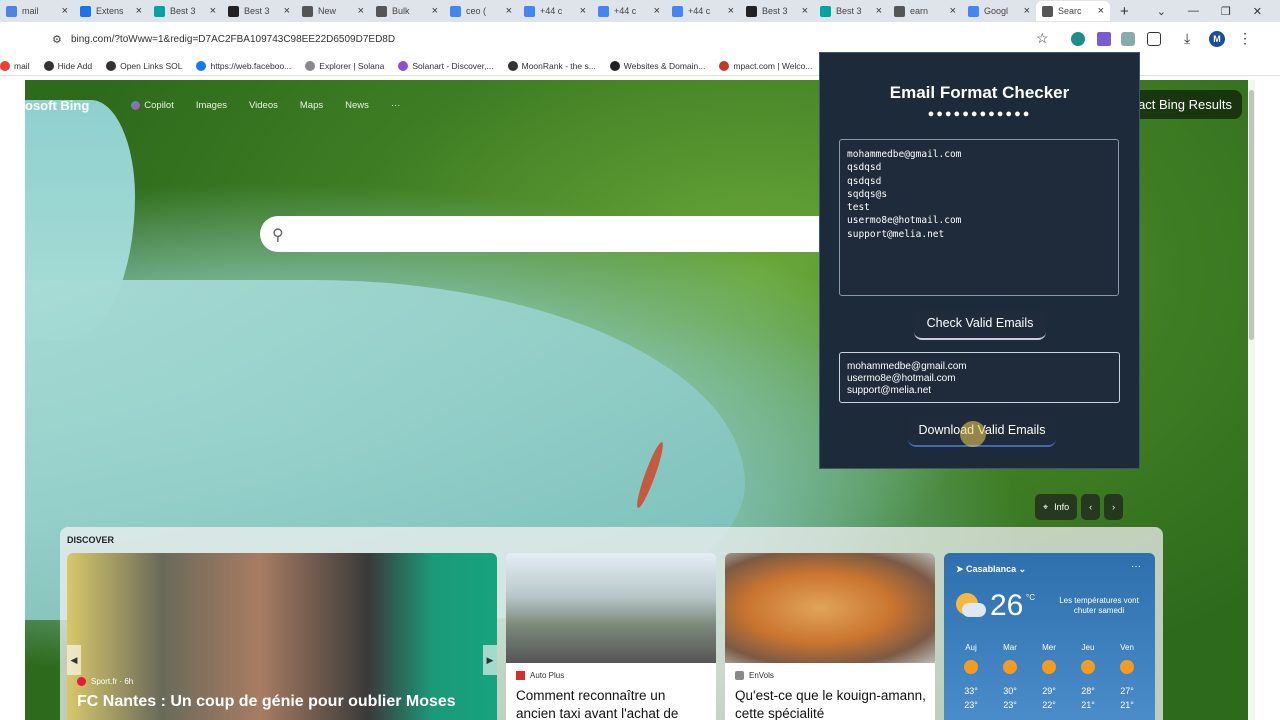 This screenshot has height=720, width=1280. Describe the element at coordinates (1124, 11) in the screenshot. I see `new-tab-icon: +` at that location.